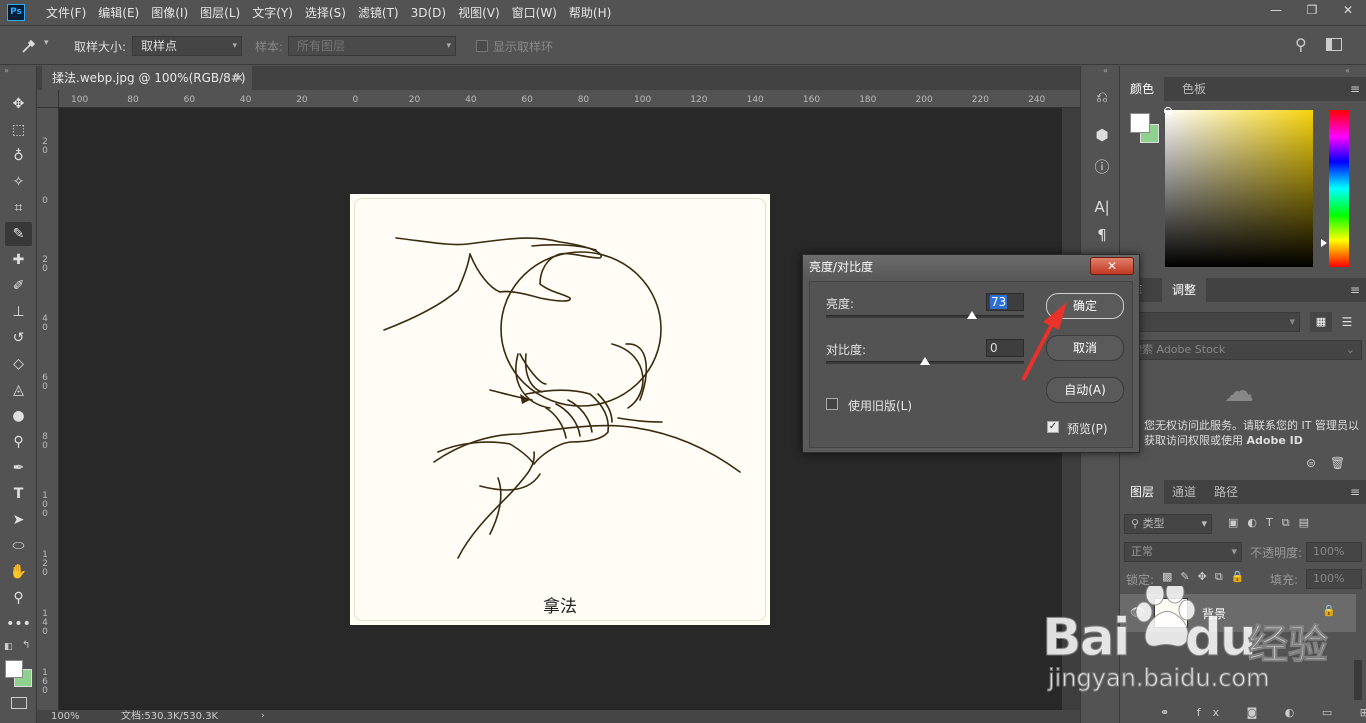 The image size is (1366, 723). I want to click on more-tools-icon: •••, so click(18, 624).